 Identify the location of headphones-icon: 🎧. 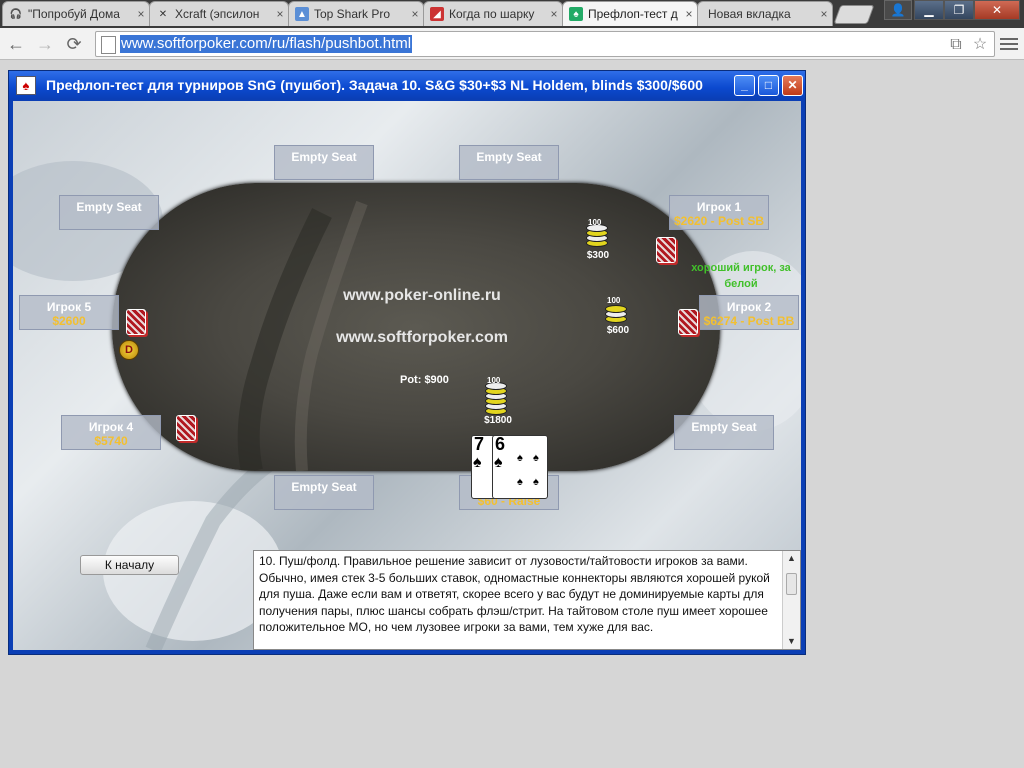
(16, 14).